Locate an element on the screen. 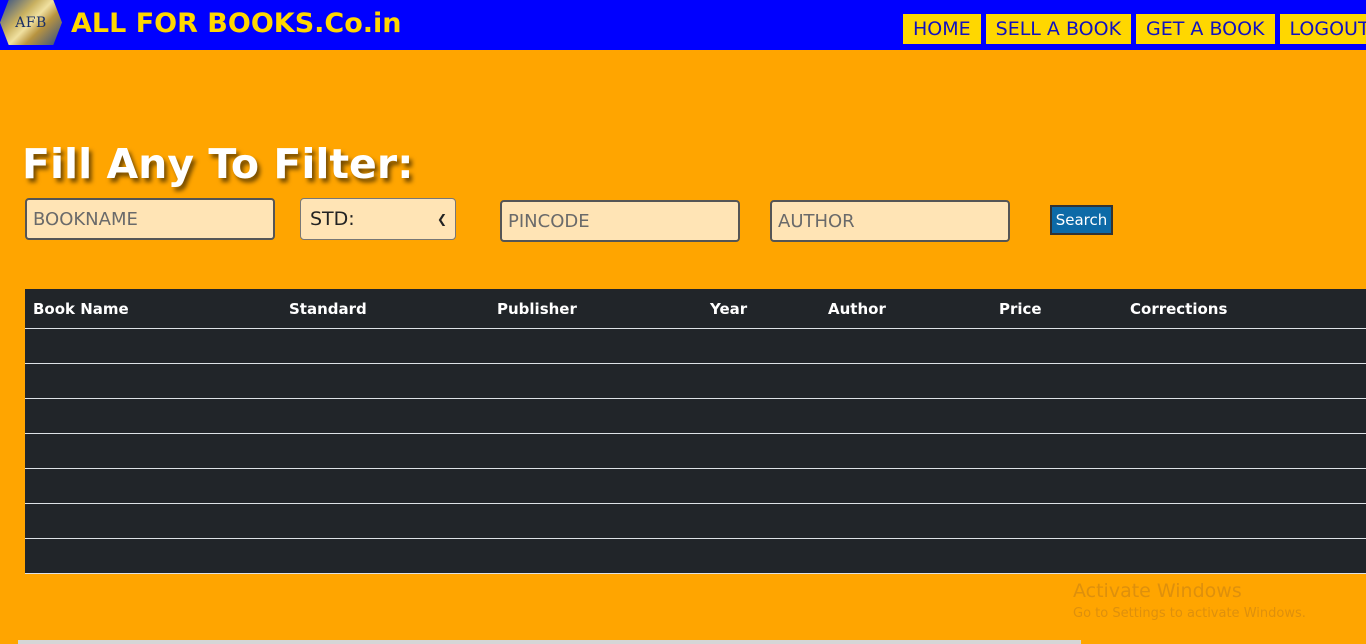 The width and height of the screenshot is (1366, 644). bookname-input is located at coordinates (150, 219).